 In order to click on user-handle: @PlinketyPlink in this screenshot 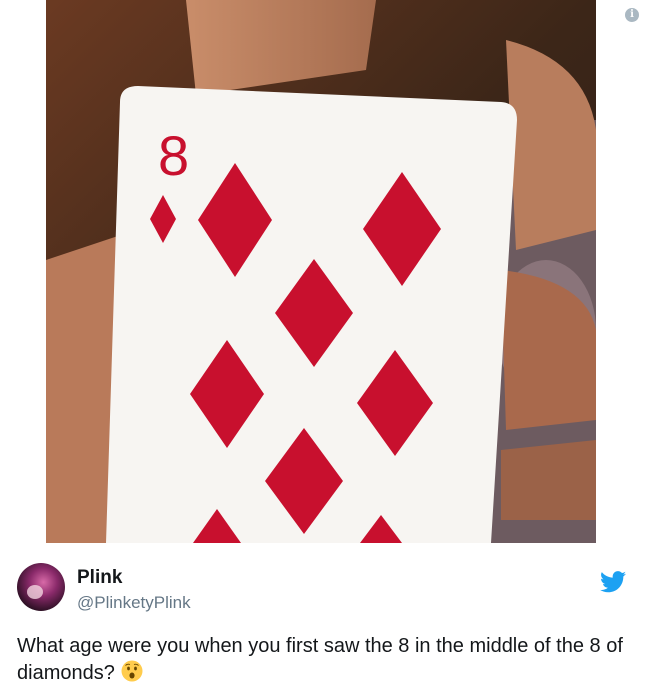, I will do `click(134, 603)`.